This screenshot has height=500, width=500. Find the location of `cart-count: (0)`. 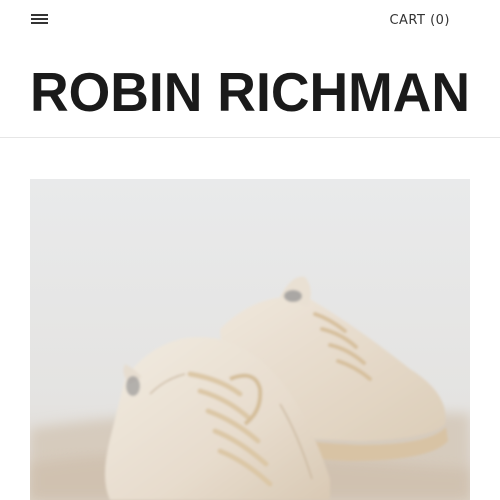

cart-count: (0) is located at coordinates (440, 20).